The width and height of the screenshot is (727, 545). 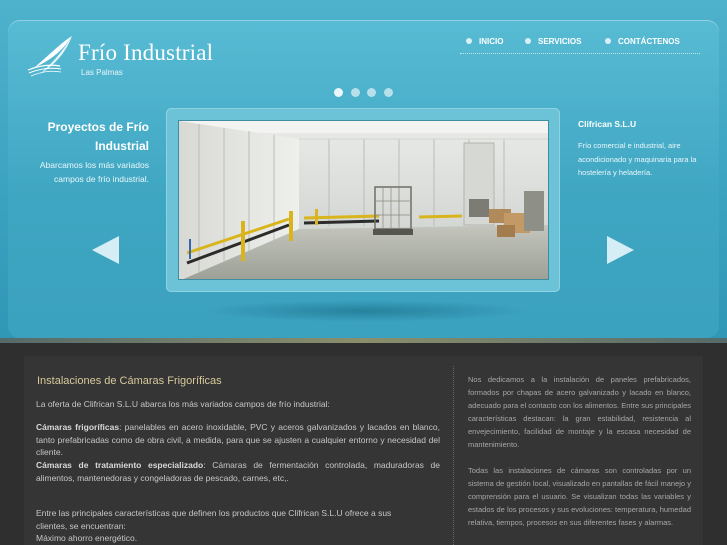 I want to click on nav-item-label: INICIO, so click(x=491, y=41).